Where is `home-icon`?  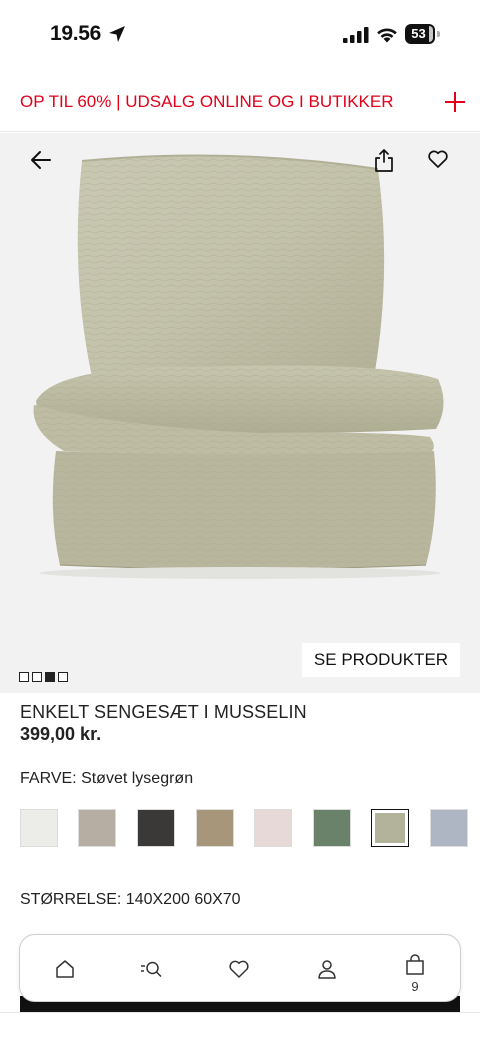
home-icon is located at coordinates (65, 969).